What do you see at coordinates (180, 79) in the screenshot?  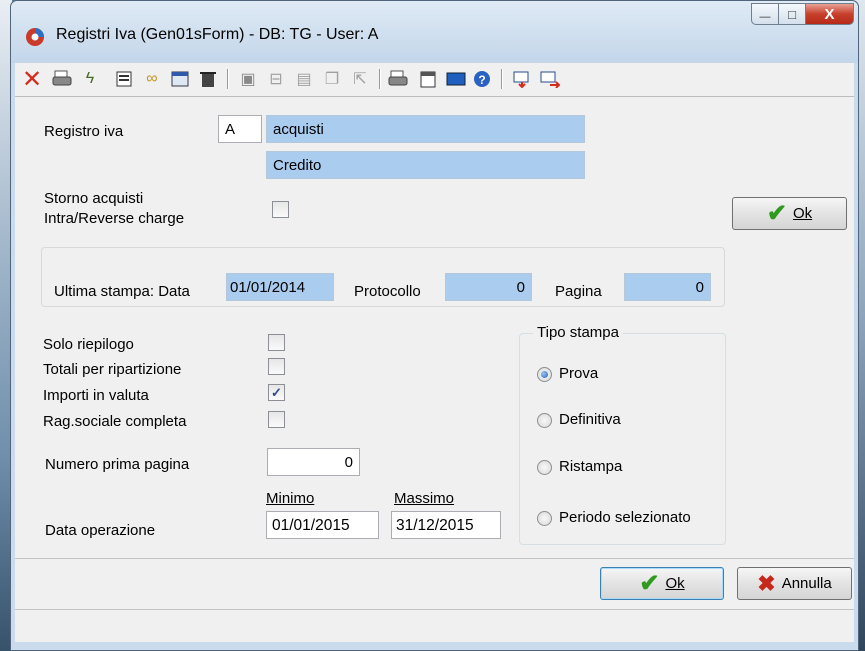 I see `window-icon` at bounding box center [180, 79].